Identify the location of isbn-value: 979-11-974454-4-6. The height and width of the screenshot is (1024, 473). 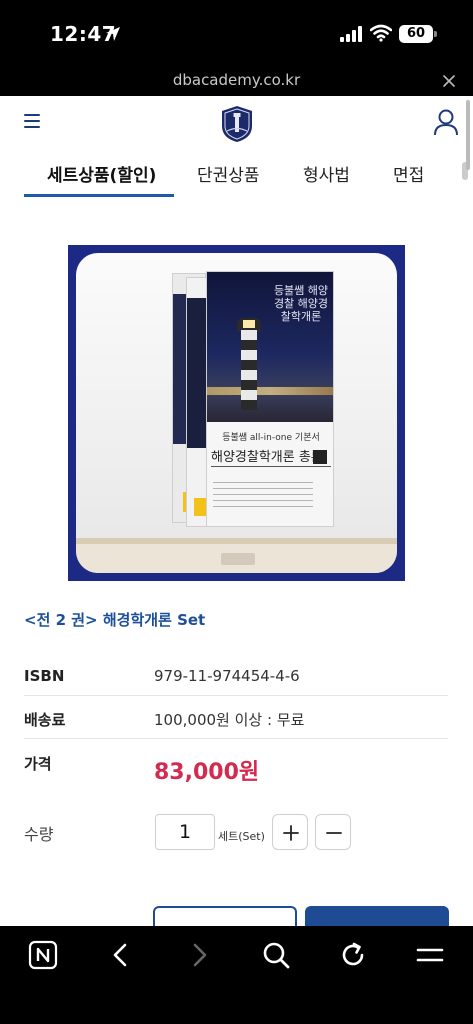
(227, 676).